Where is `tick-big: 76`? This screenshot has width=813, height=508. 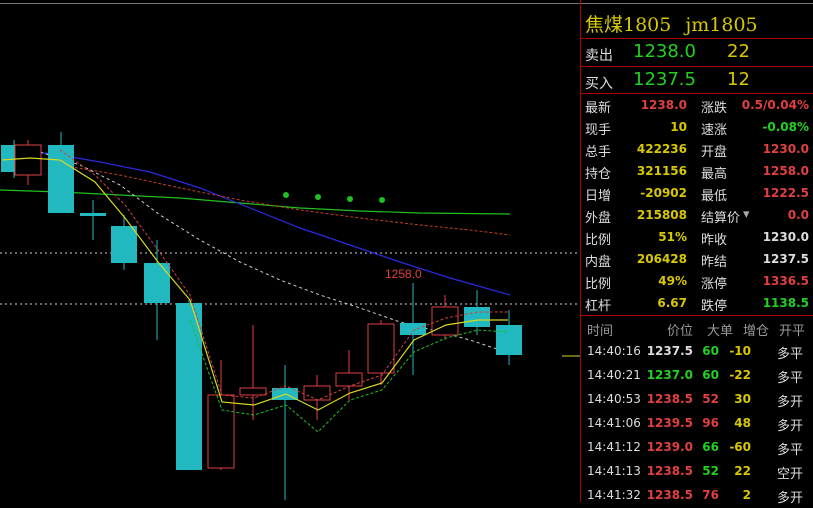
tick-big: 76 is located at coordinates (710, 495).